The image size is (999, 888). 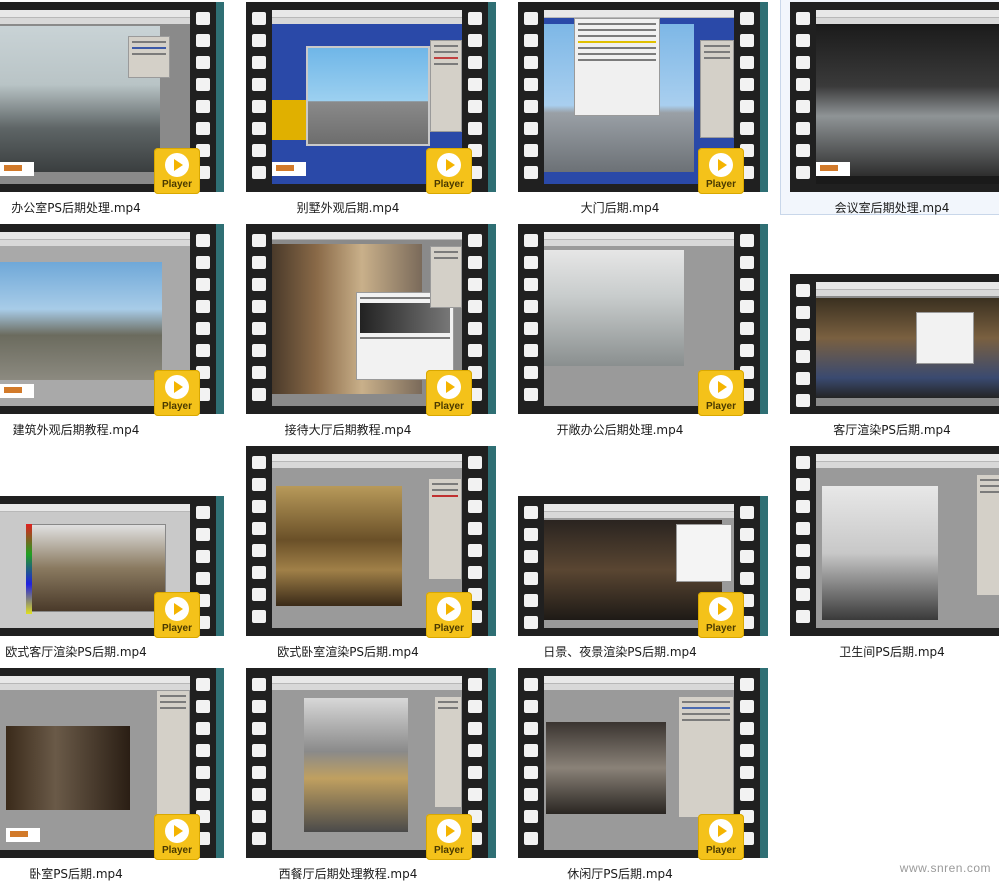 What do you see at coordinates (112, 112) in the screenshot?
I see `video-file-1: Player 办公室PS后期处理.mp4` at bounding box center [112, 112].